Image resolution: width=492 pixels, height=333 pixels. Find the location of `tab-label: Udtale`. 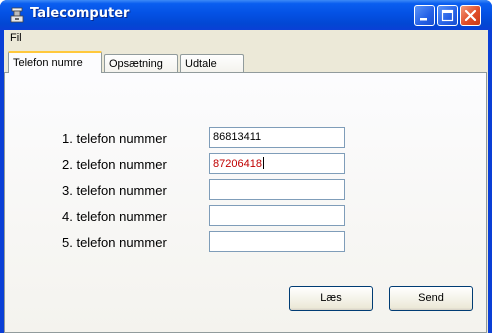

tab-label: Udtale is located at coordinates (201, 64).